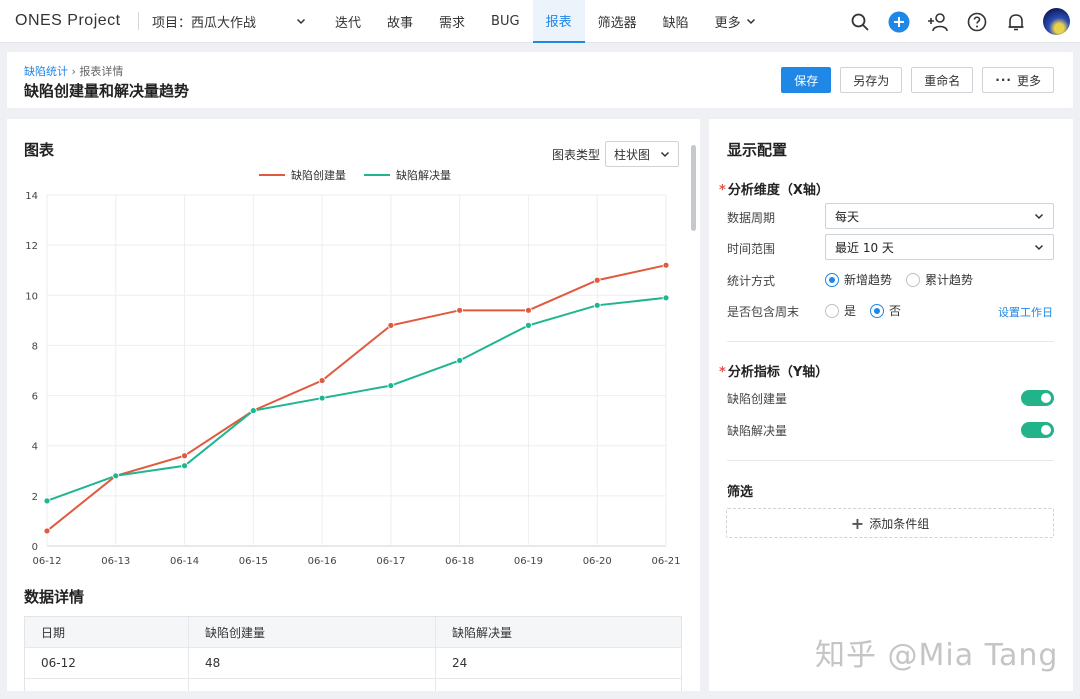 This screenshot has width=1080, height=699. I want to click on legend-swatch-resolved, so click(377, 175).